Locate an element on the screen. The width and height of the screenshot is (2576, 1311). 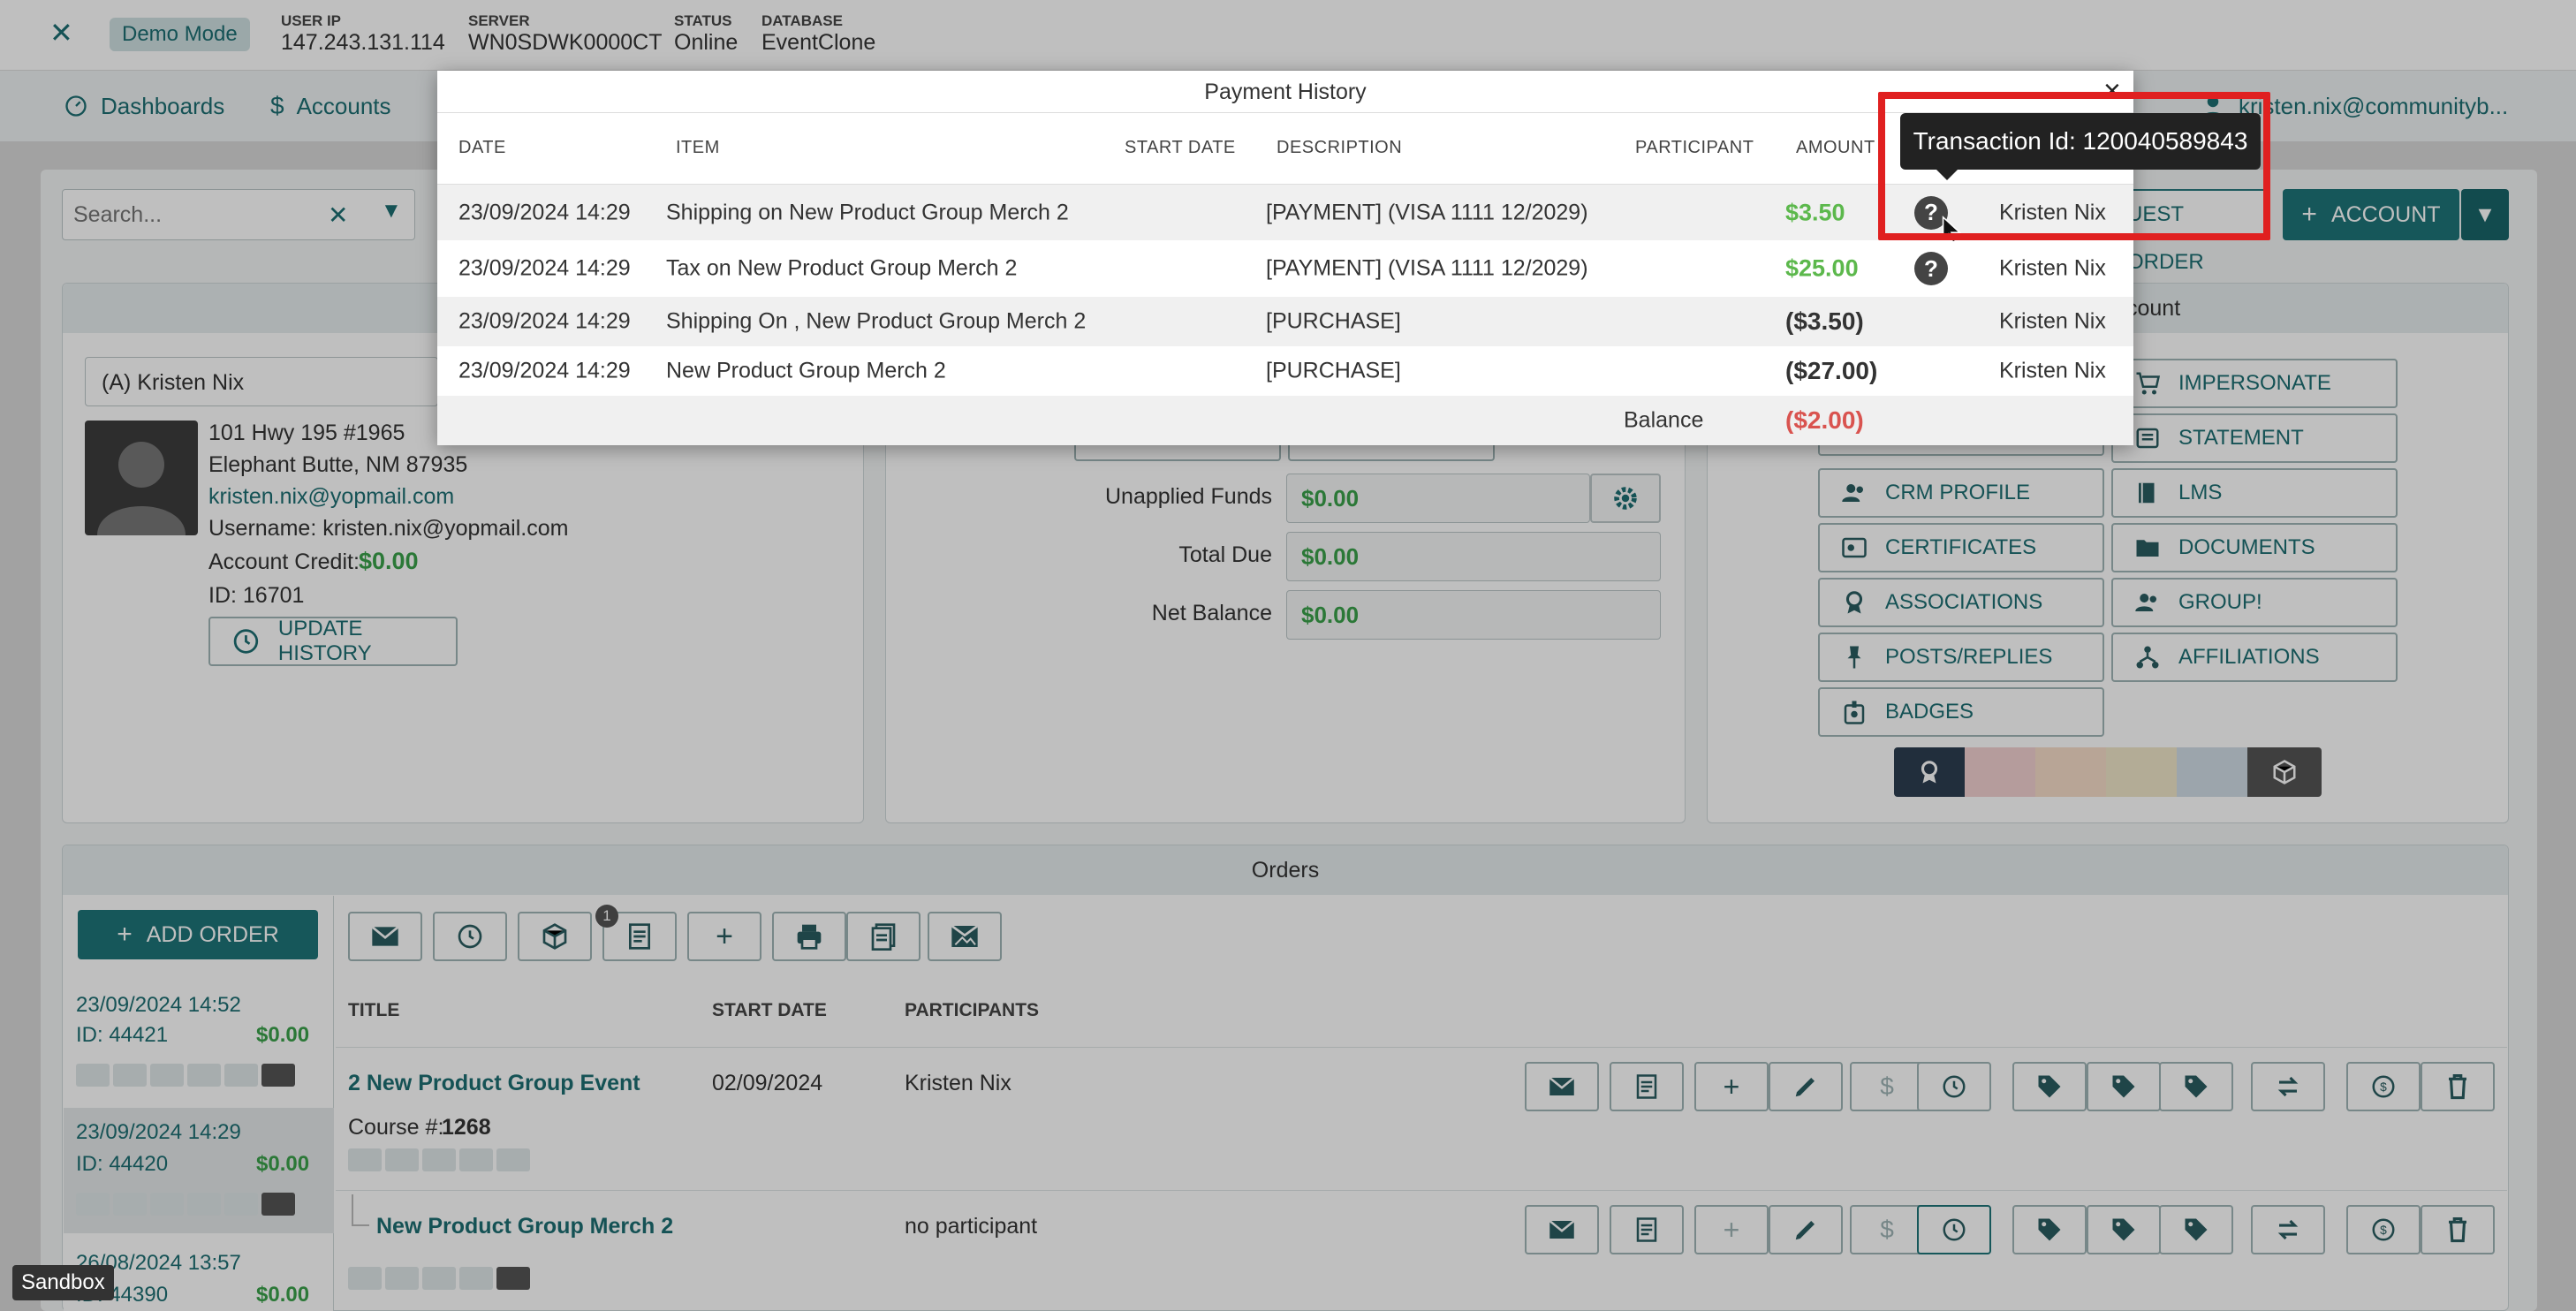
payment-item: Tax on New Product Group Merch 2 is located at coordinates (842, 268).